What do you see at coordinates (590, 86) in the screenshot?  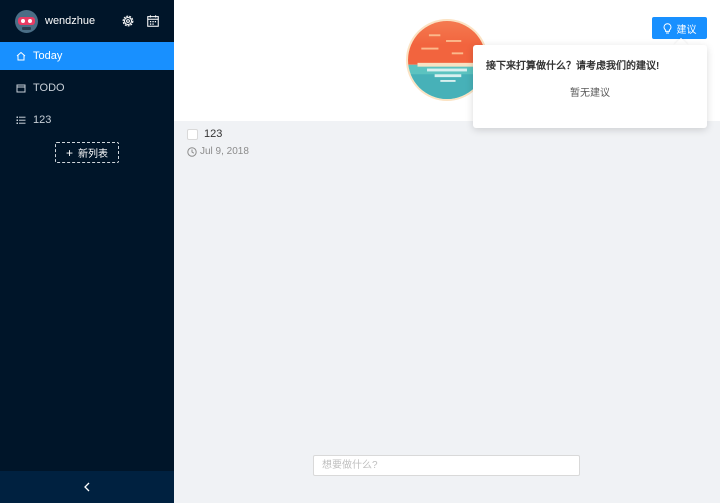 I see `suggest-popover: 接下来打算做什么？请考虑我们的建议! 暂无建议` at bounding box center [590, 86].